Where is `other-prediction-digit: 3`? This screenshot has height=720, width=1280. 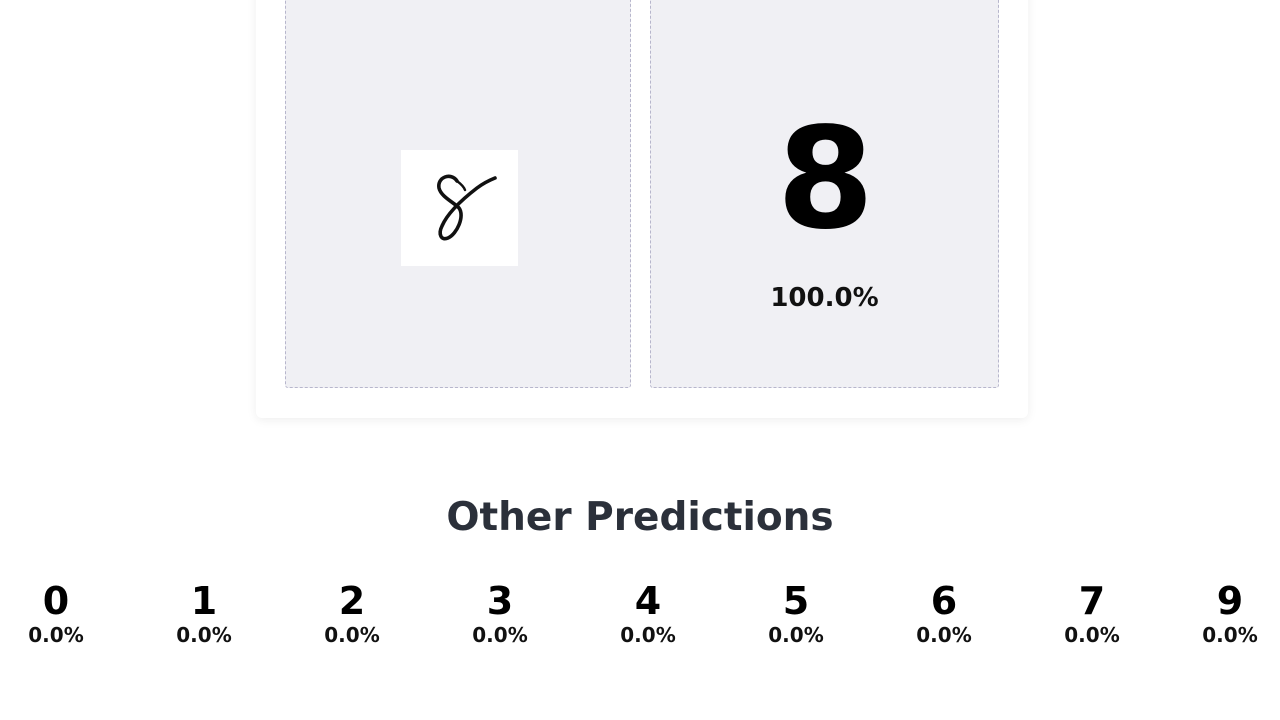
other-prediction-digit: 3 is located at coordinates (500, 601).